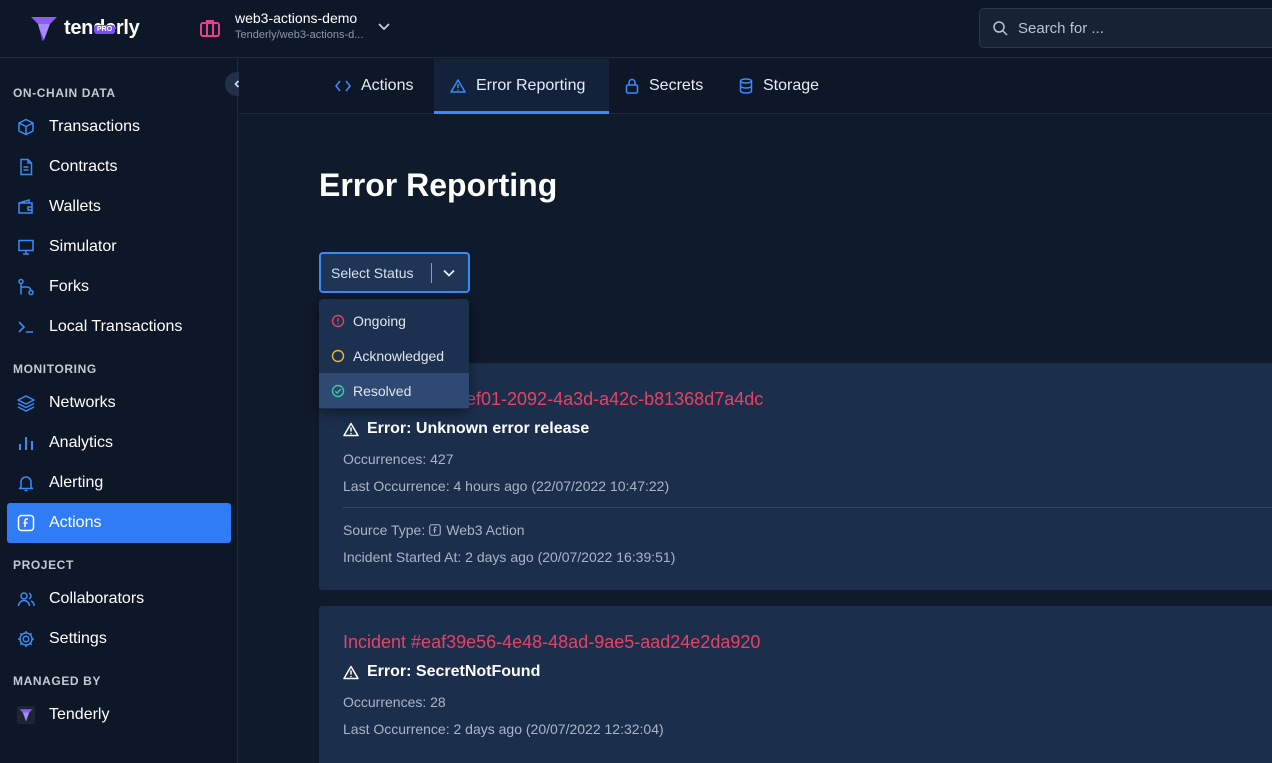 Image resolution: width=1272 pixels, height=763 pixels. What do you see at coordinates (210, 28) in the screenshot?
I see `briefcase-icon` at bounding box center [210, 28].